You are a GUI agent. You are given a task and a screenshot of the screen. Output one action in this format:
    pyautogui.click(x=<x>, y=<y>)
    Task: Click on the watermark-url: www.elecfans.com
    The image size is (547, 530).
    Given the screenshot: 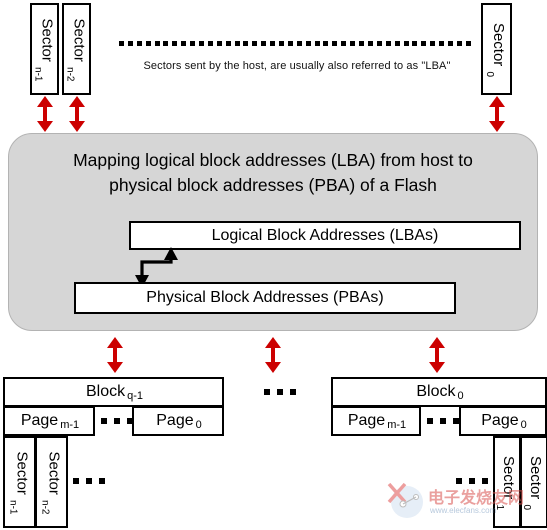 What is the action you would take?
    pyautogui.click(x=463, y=510)
    